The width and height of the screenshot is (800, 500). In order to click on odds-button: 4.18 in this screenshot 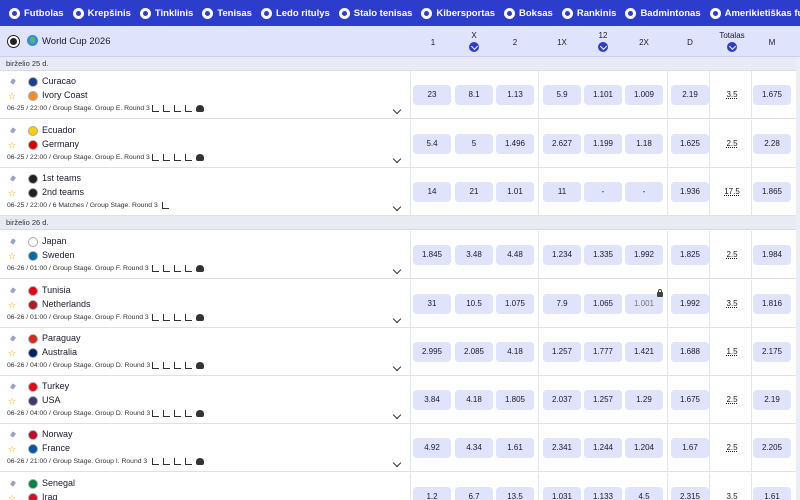, I will do `click(515, 352)`.